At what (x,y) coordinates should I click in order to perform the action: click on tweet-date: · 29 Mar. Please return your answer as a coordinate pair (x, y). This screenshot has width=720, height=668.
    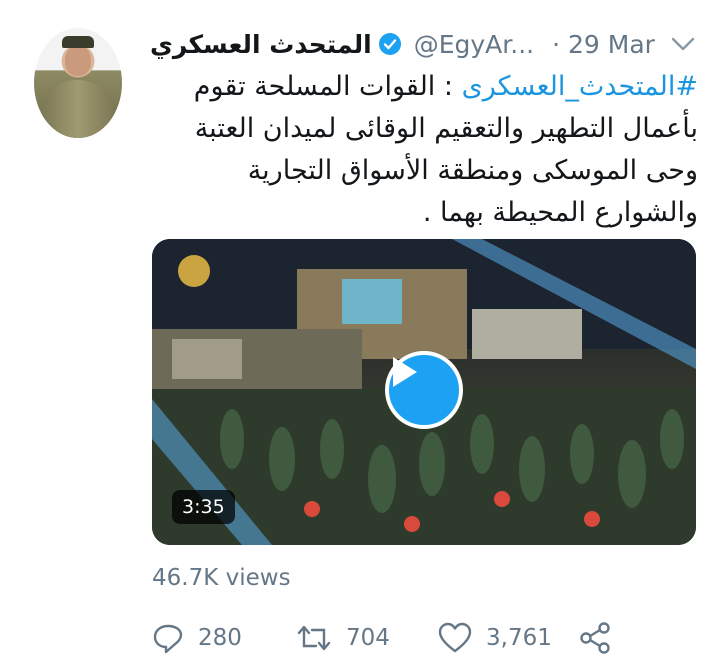
    Looking at the image, I should click on (603, 44).